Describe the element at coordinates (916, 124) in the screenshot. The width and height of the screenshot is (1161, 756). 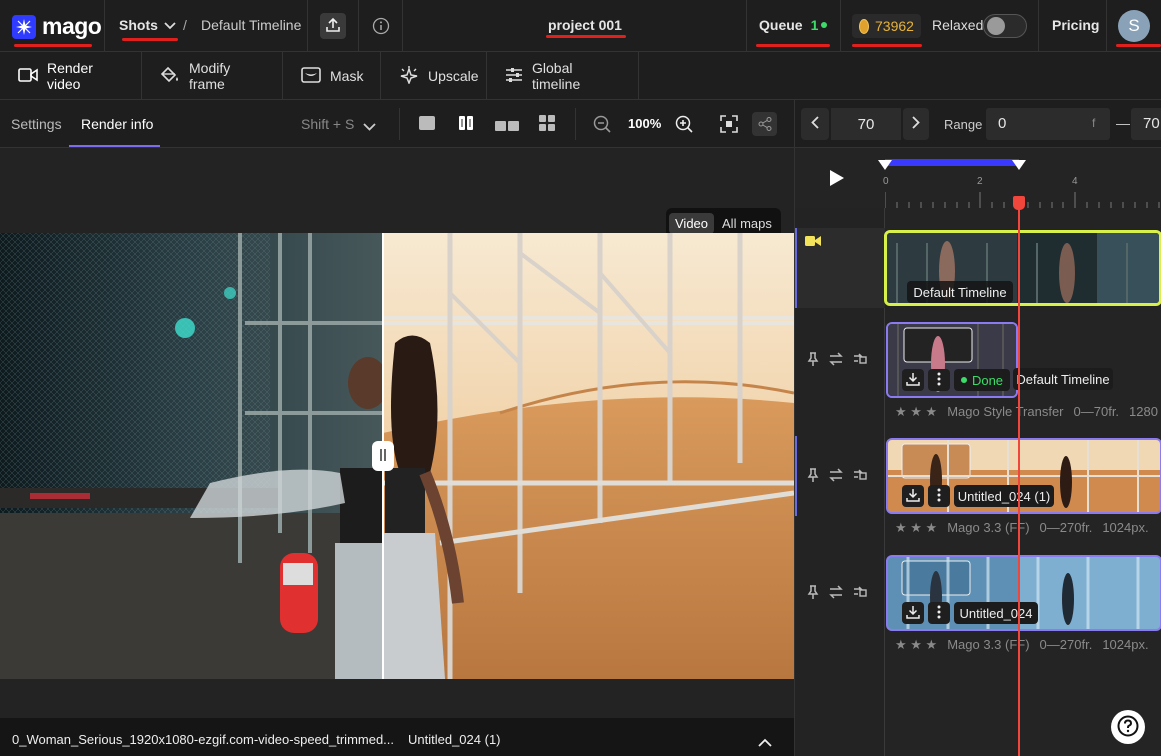
I see `next-frame-button` at that location.